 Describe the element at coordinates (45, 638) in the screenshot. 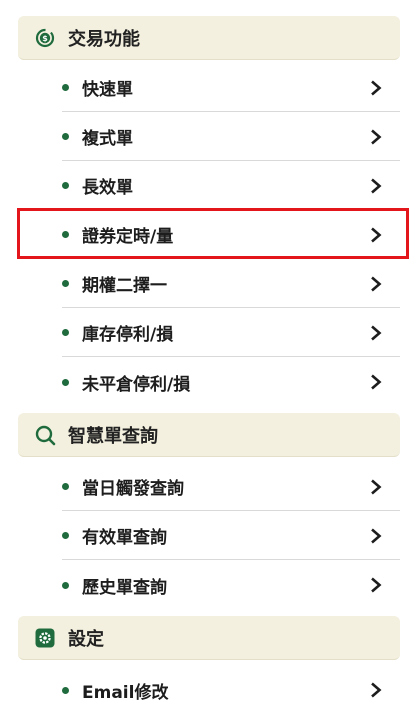

I see `gear-icon` at that location.